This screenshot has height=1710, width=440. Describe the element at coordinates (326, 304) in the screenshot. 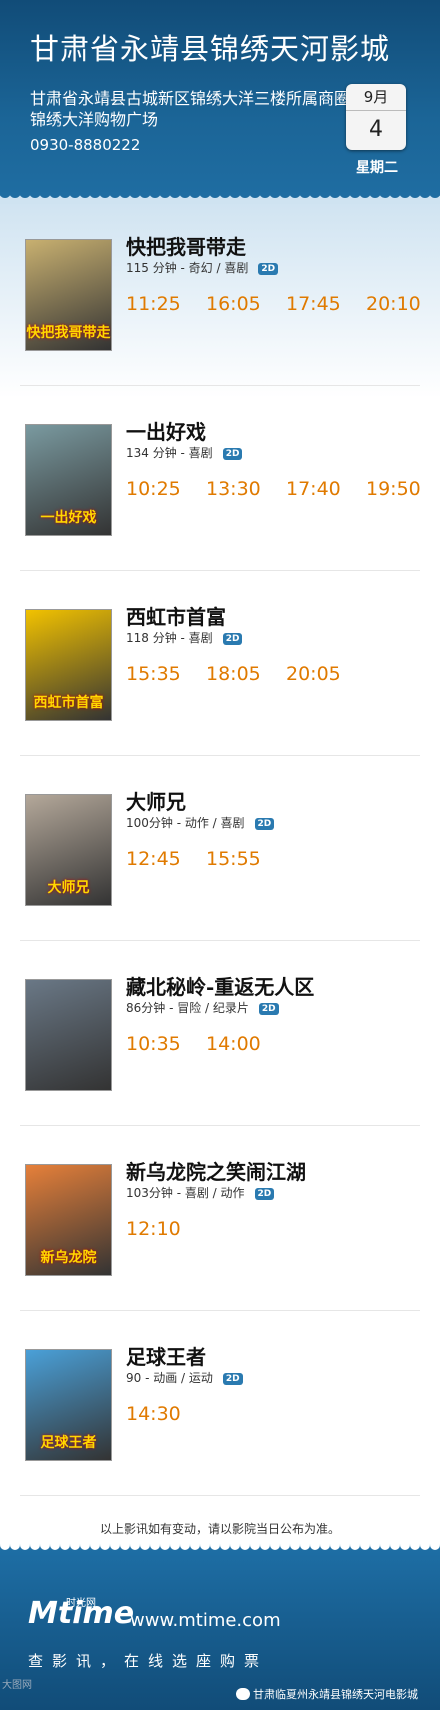

I see `showtime: 17:45` at that location.